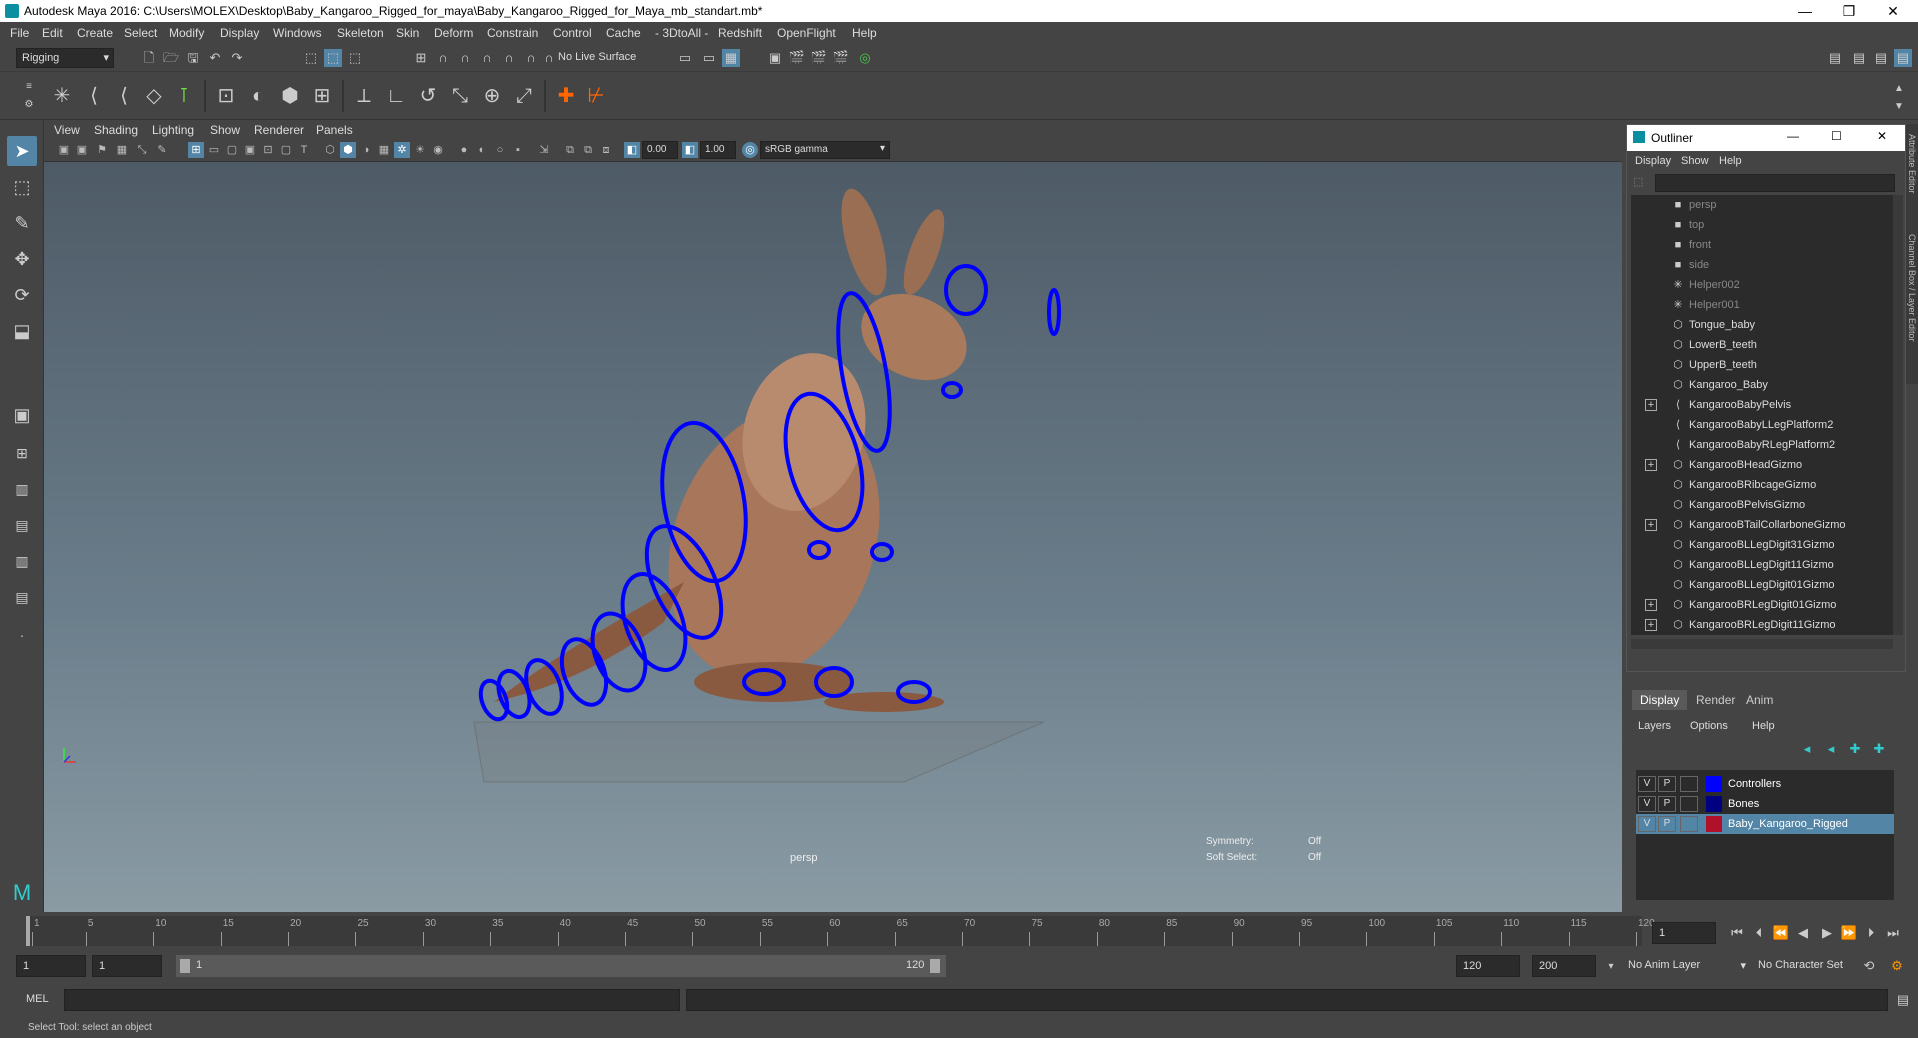 Image resolution: width=1918 pixels, height=1038 pixels. Describe the element at coordinates (215, 58) in the screenshot. I see `undo-icon: ↶` at that location.